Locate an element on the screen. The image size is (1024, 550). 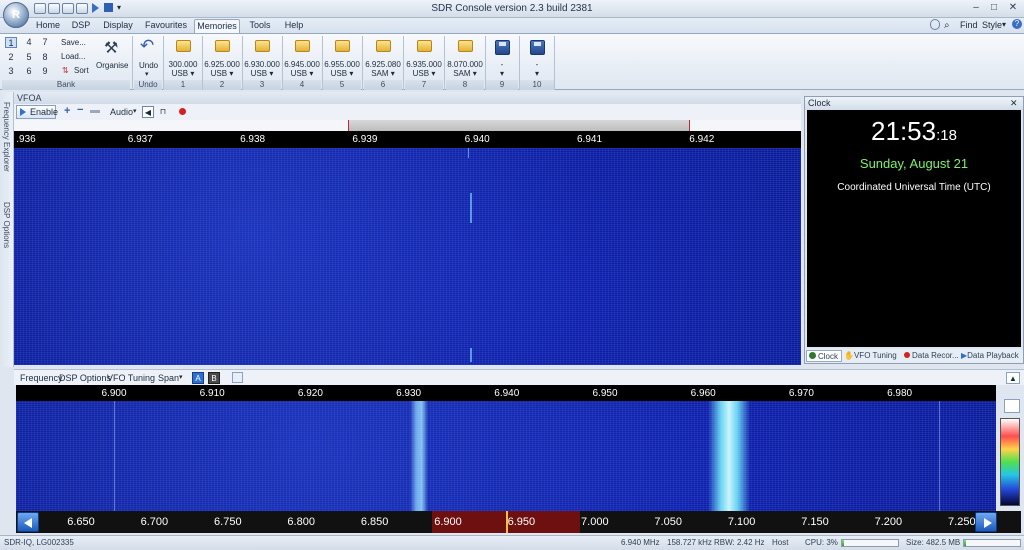
waterfall-color-scale is located at coordinates (1010, 462).